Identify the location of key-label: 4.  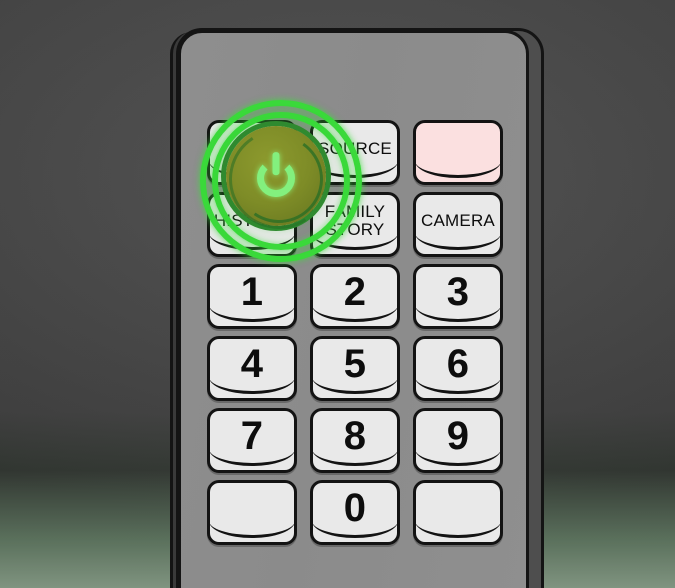
(252, 363).